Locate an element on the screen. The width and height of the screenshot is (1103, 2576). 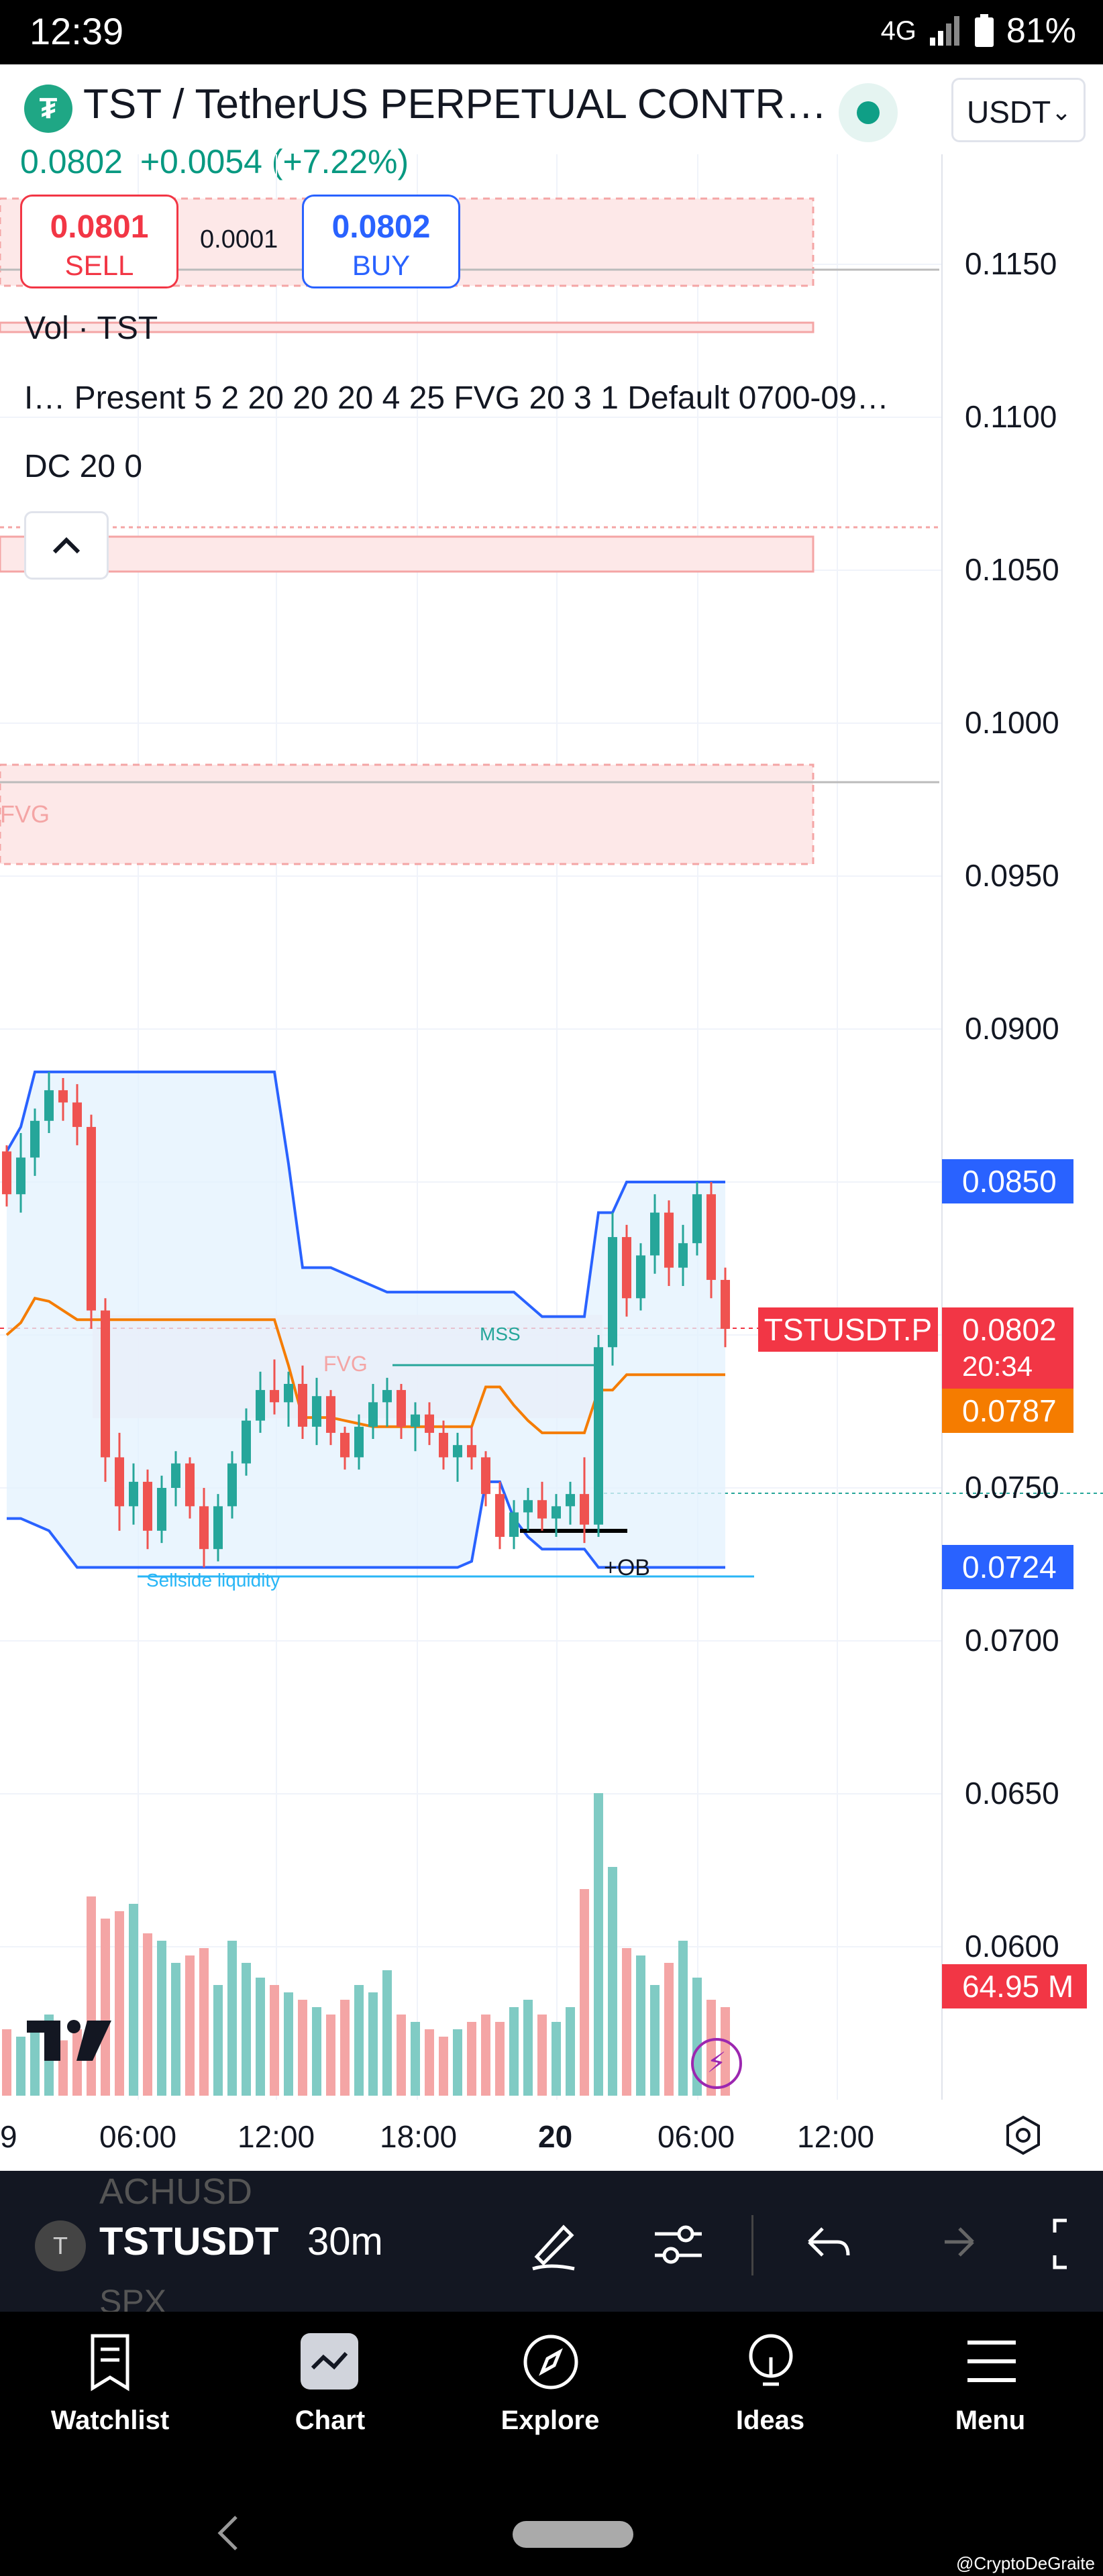
nav-menu-label: Menu is located at coordinates (990, 2420).